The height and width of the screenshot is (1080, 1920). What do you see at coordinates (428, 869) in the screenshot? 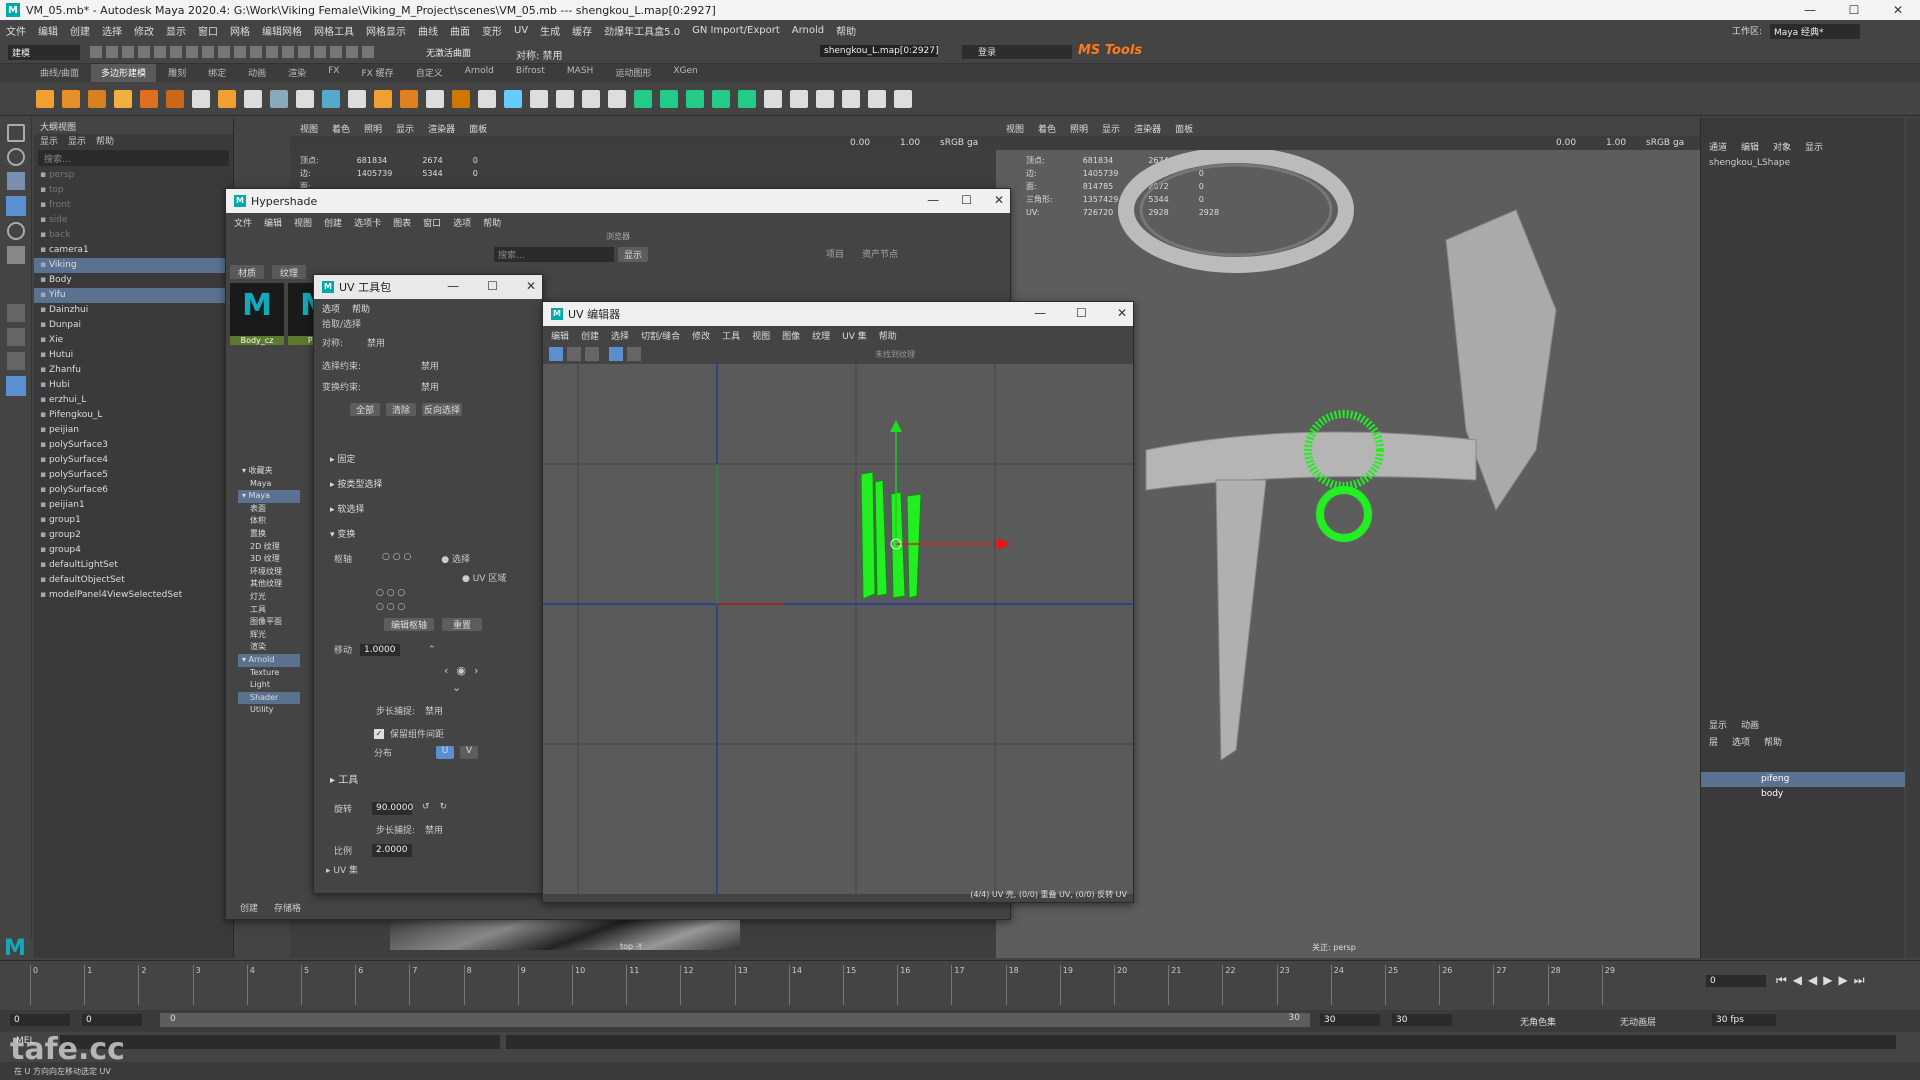
I see `uvset-section: ▸ UV 集` at bounding box center [428, 869].